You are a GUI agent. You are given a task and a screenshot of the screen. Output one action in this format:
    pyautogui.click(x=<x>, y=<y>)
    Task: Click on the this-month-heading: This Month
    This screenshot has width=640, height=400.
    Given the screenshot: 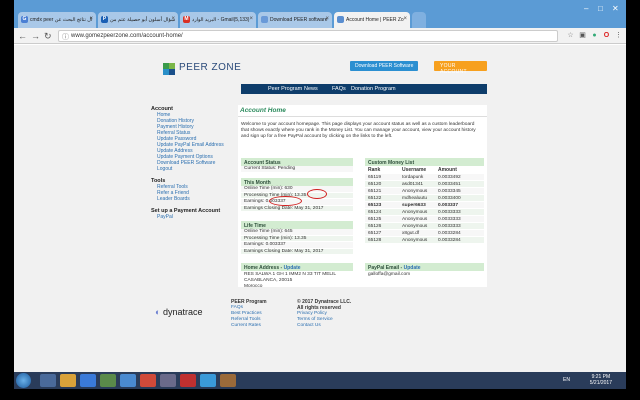 What is the action you would take?
    pyautogui.click(x=297, y=182)
    